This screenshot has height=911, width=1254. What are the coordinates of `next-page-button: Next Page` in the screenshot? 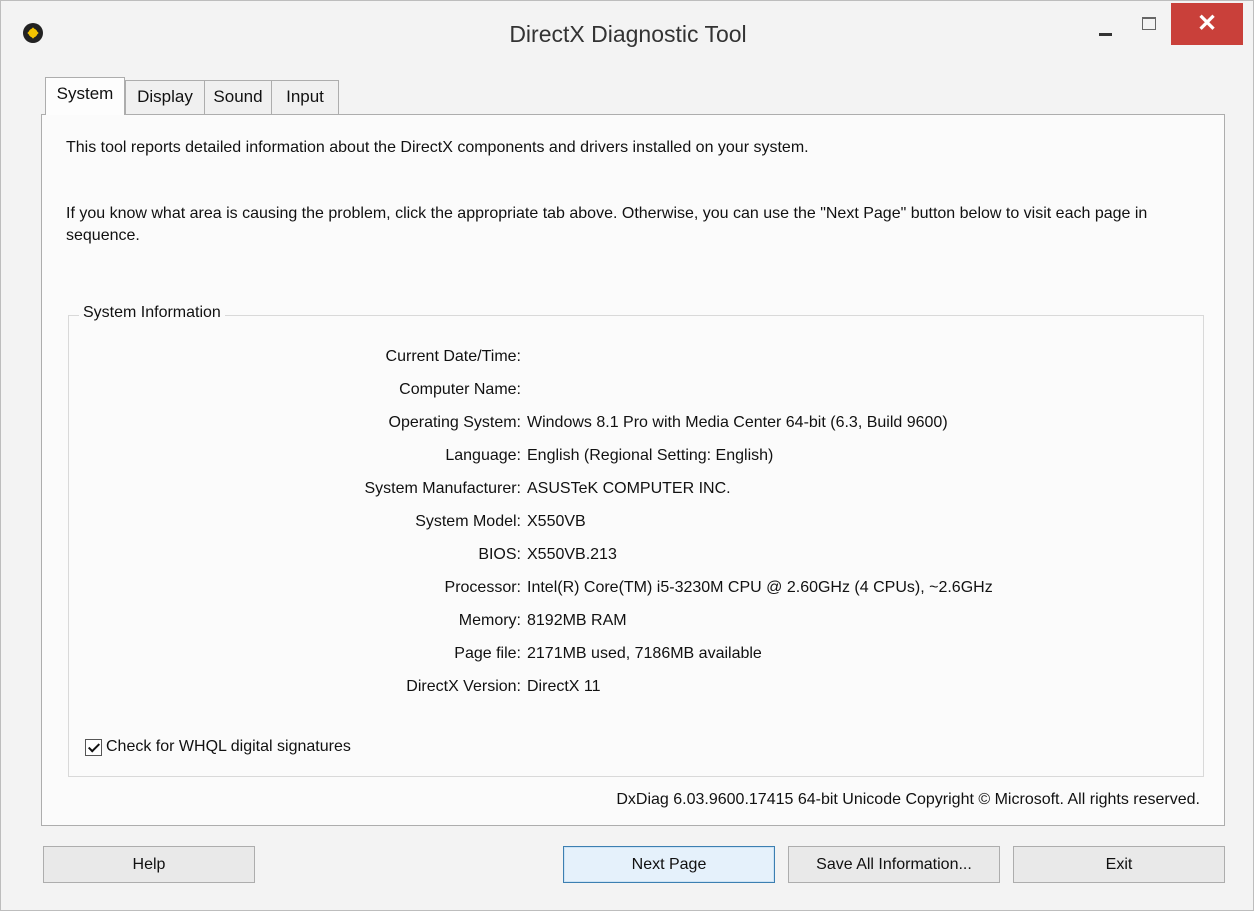 It's located at (669, 864).